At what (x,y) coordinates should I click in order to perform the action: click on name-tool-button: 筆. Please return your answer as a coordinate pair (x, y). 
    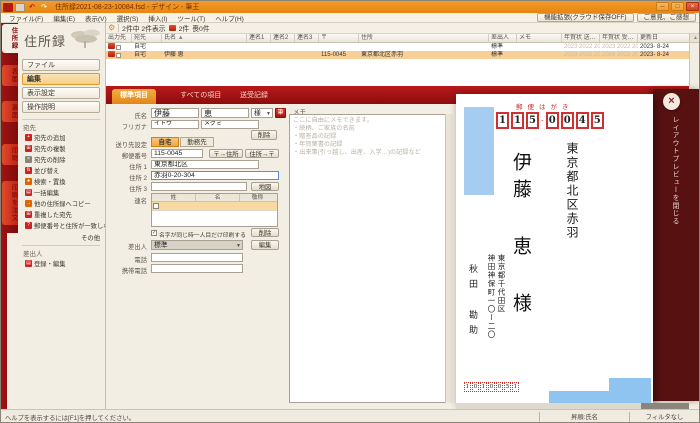
    Looking at the image, I should click on (280, 113).